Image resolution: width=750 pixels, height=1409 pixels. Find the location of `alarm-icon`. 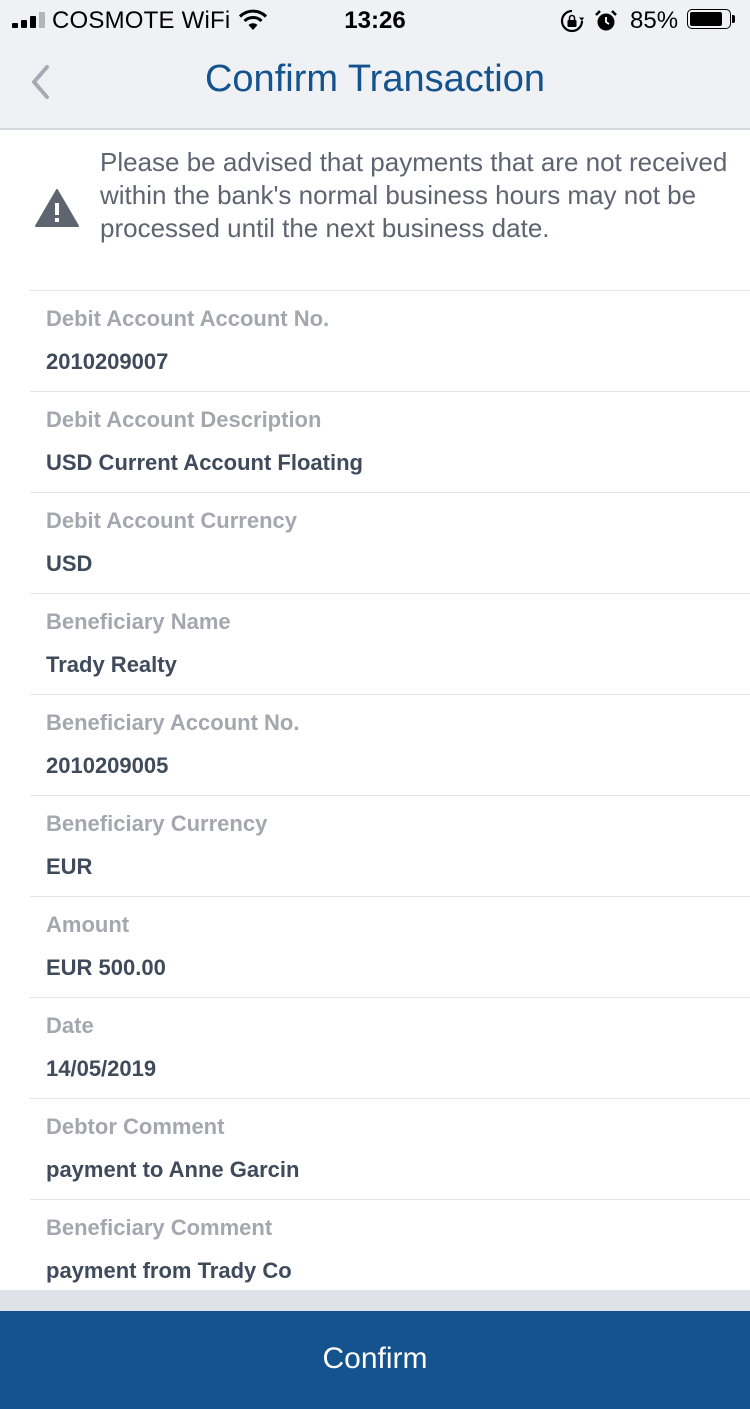

alarm-icon is located at coordinates (606, 20).